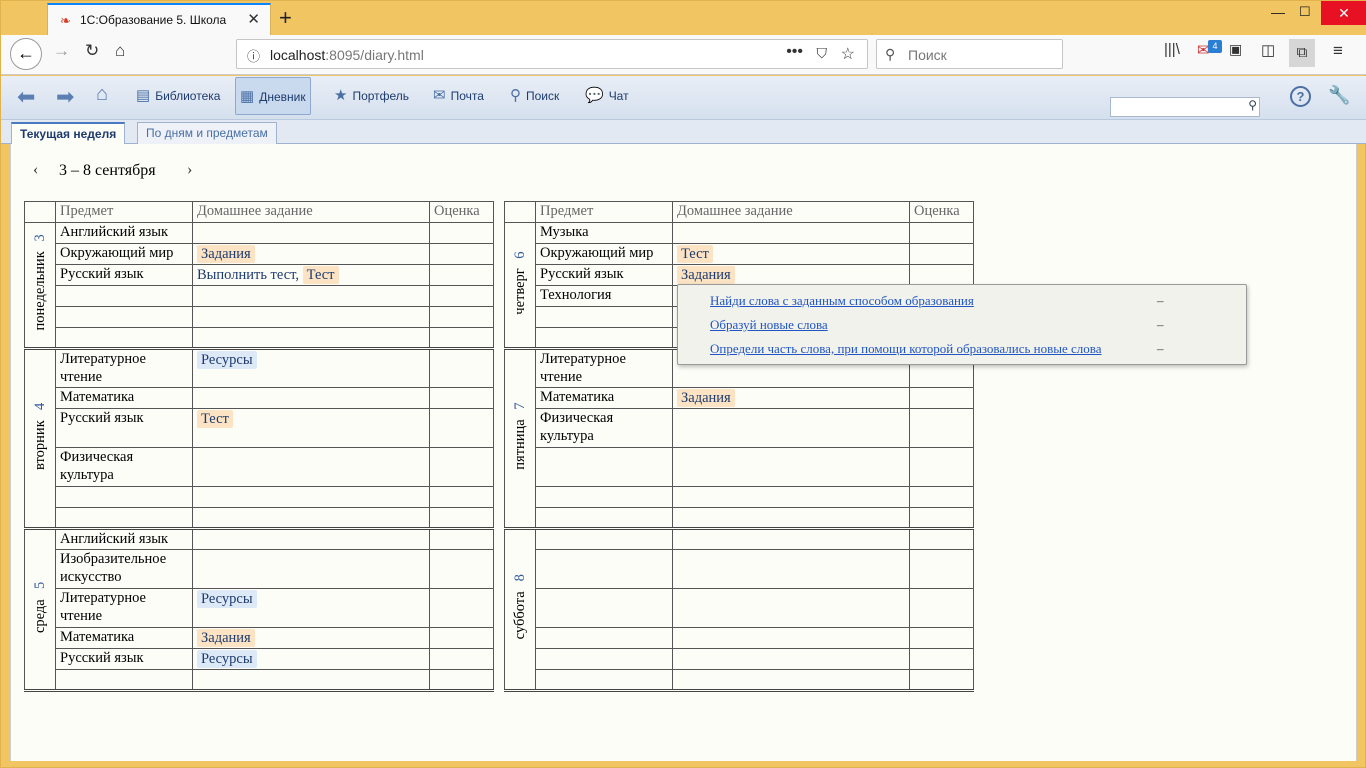 Image resolution: width=1366 pixels, height=768 pixels. What do you see at coordinates (1339, 95) in the screenshot?
I see `settings-icon: 🔧` at bounding box center [1339, 95].